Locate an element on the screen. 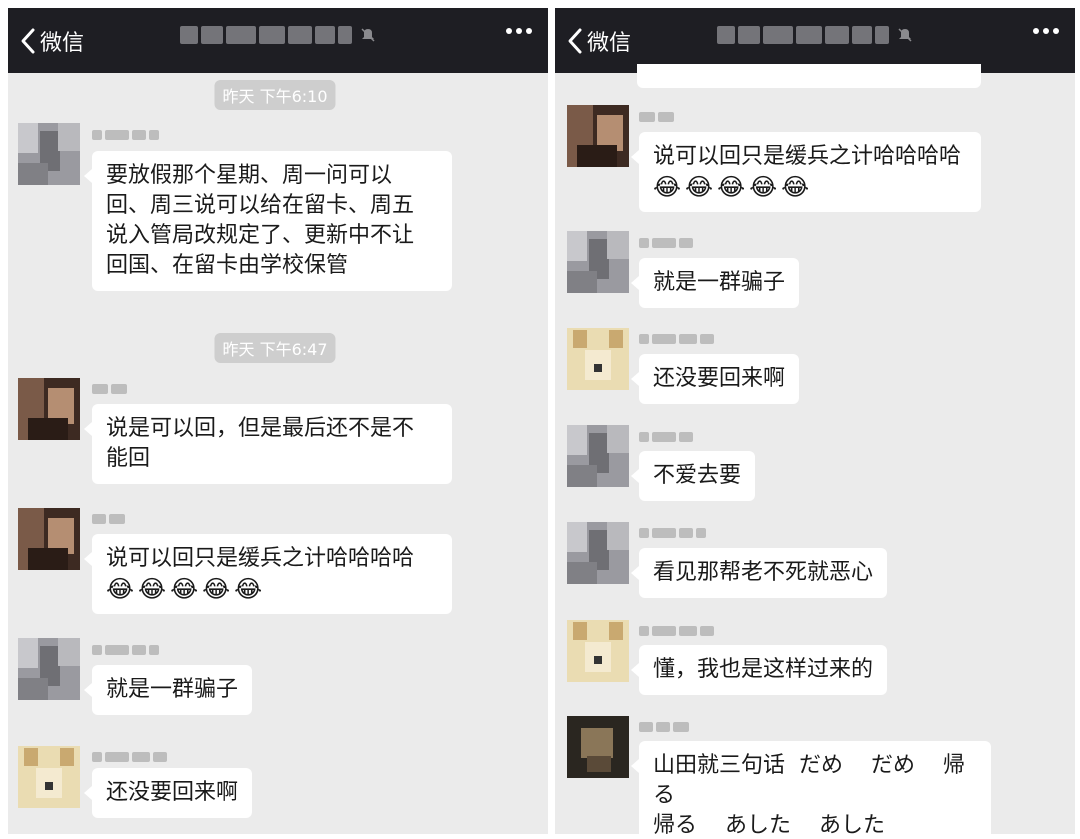 The width and height of the screenshot is (1080, 839). message-text: 山田就三句话 だめ だめ 帰る 帰る あした あした is located at coordinates (809, 793).